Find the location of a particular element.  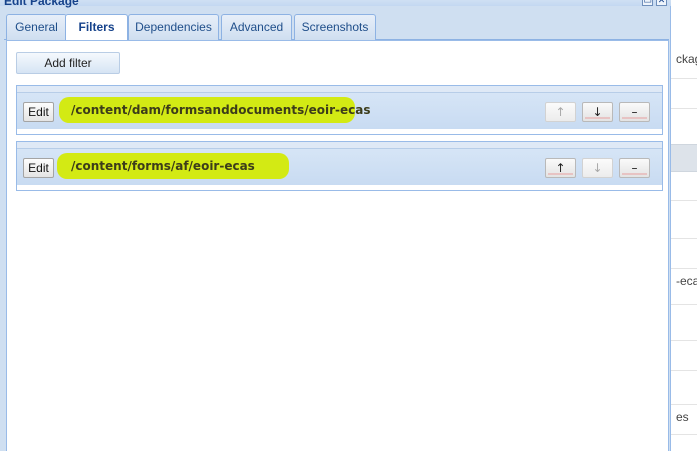

dialog-close-button: ✕ is located at coordinates (661, 3).